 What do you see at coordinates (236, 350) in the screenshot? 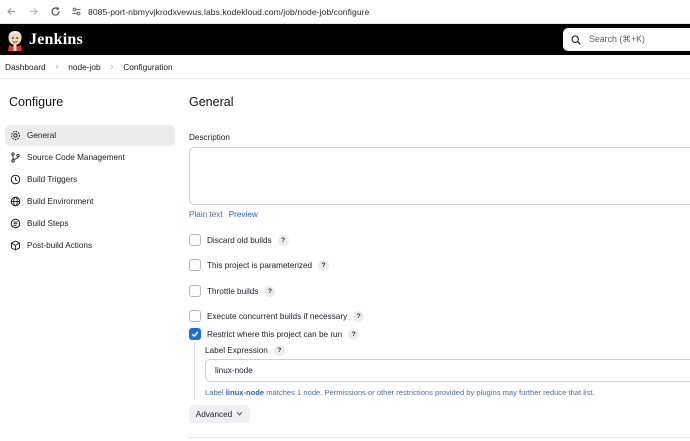
I see `label-expression-text: Label Expression` at bounding box center [236, 350].